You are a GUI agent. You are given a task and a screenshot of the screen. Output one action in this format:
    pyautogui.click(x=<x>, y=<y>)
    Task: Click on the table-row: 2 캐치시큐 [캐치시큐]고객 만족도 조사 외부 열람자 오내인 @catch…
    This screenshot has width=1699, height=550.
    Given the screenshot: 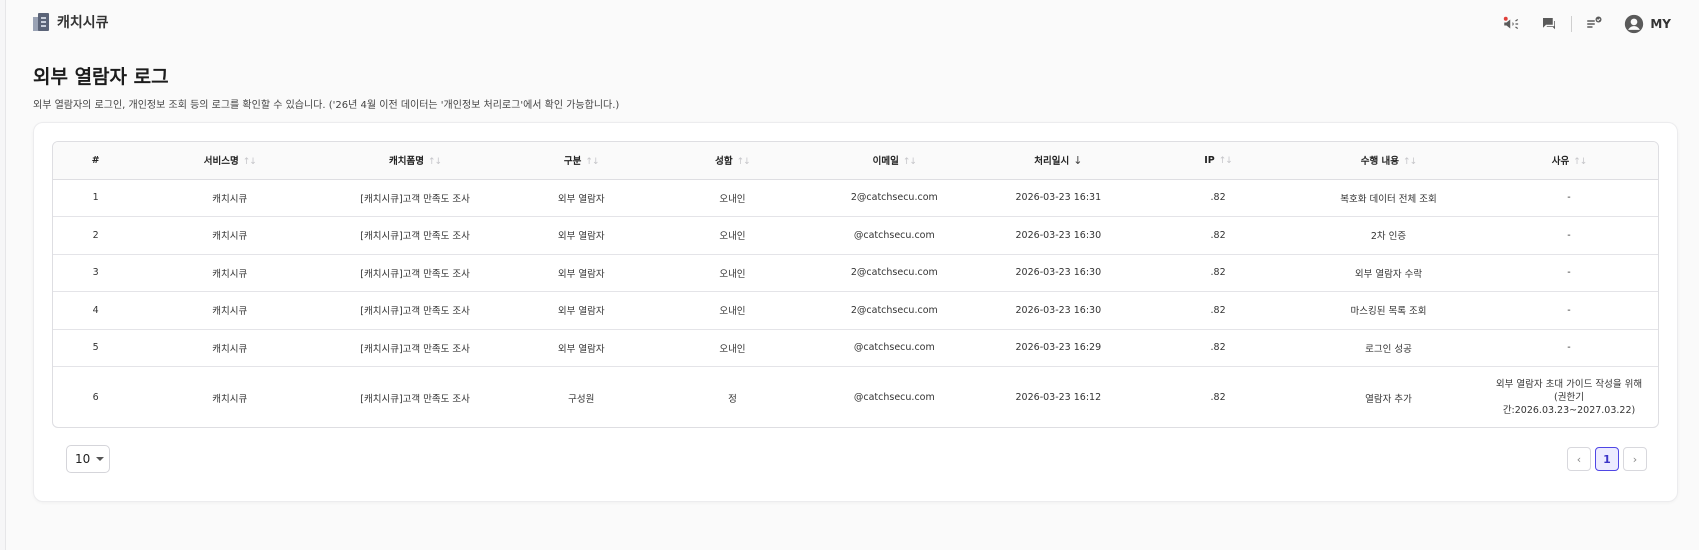 What is the action you would take?
    pyautogui.click(x=855, y=235)
    